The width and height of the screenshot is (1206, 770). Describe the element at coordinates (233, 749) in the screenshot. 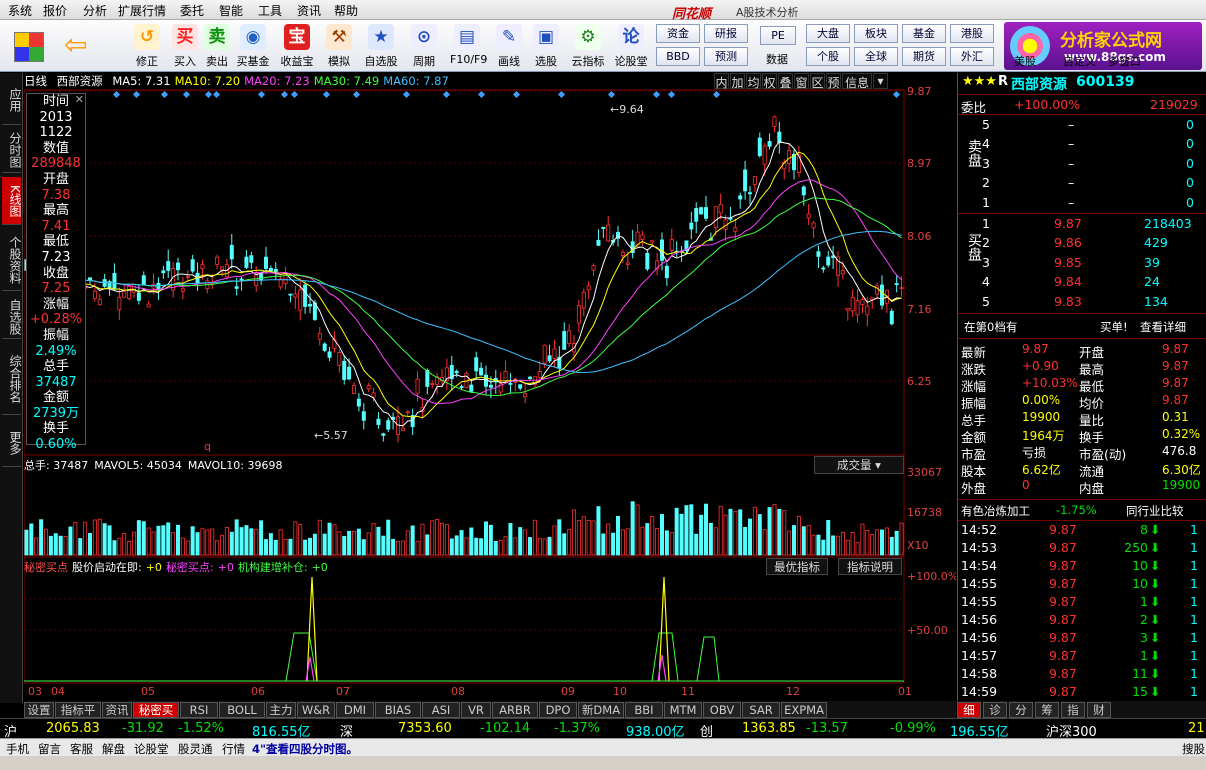

I see `status-item: 行情` at that location.